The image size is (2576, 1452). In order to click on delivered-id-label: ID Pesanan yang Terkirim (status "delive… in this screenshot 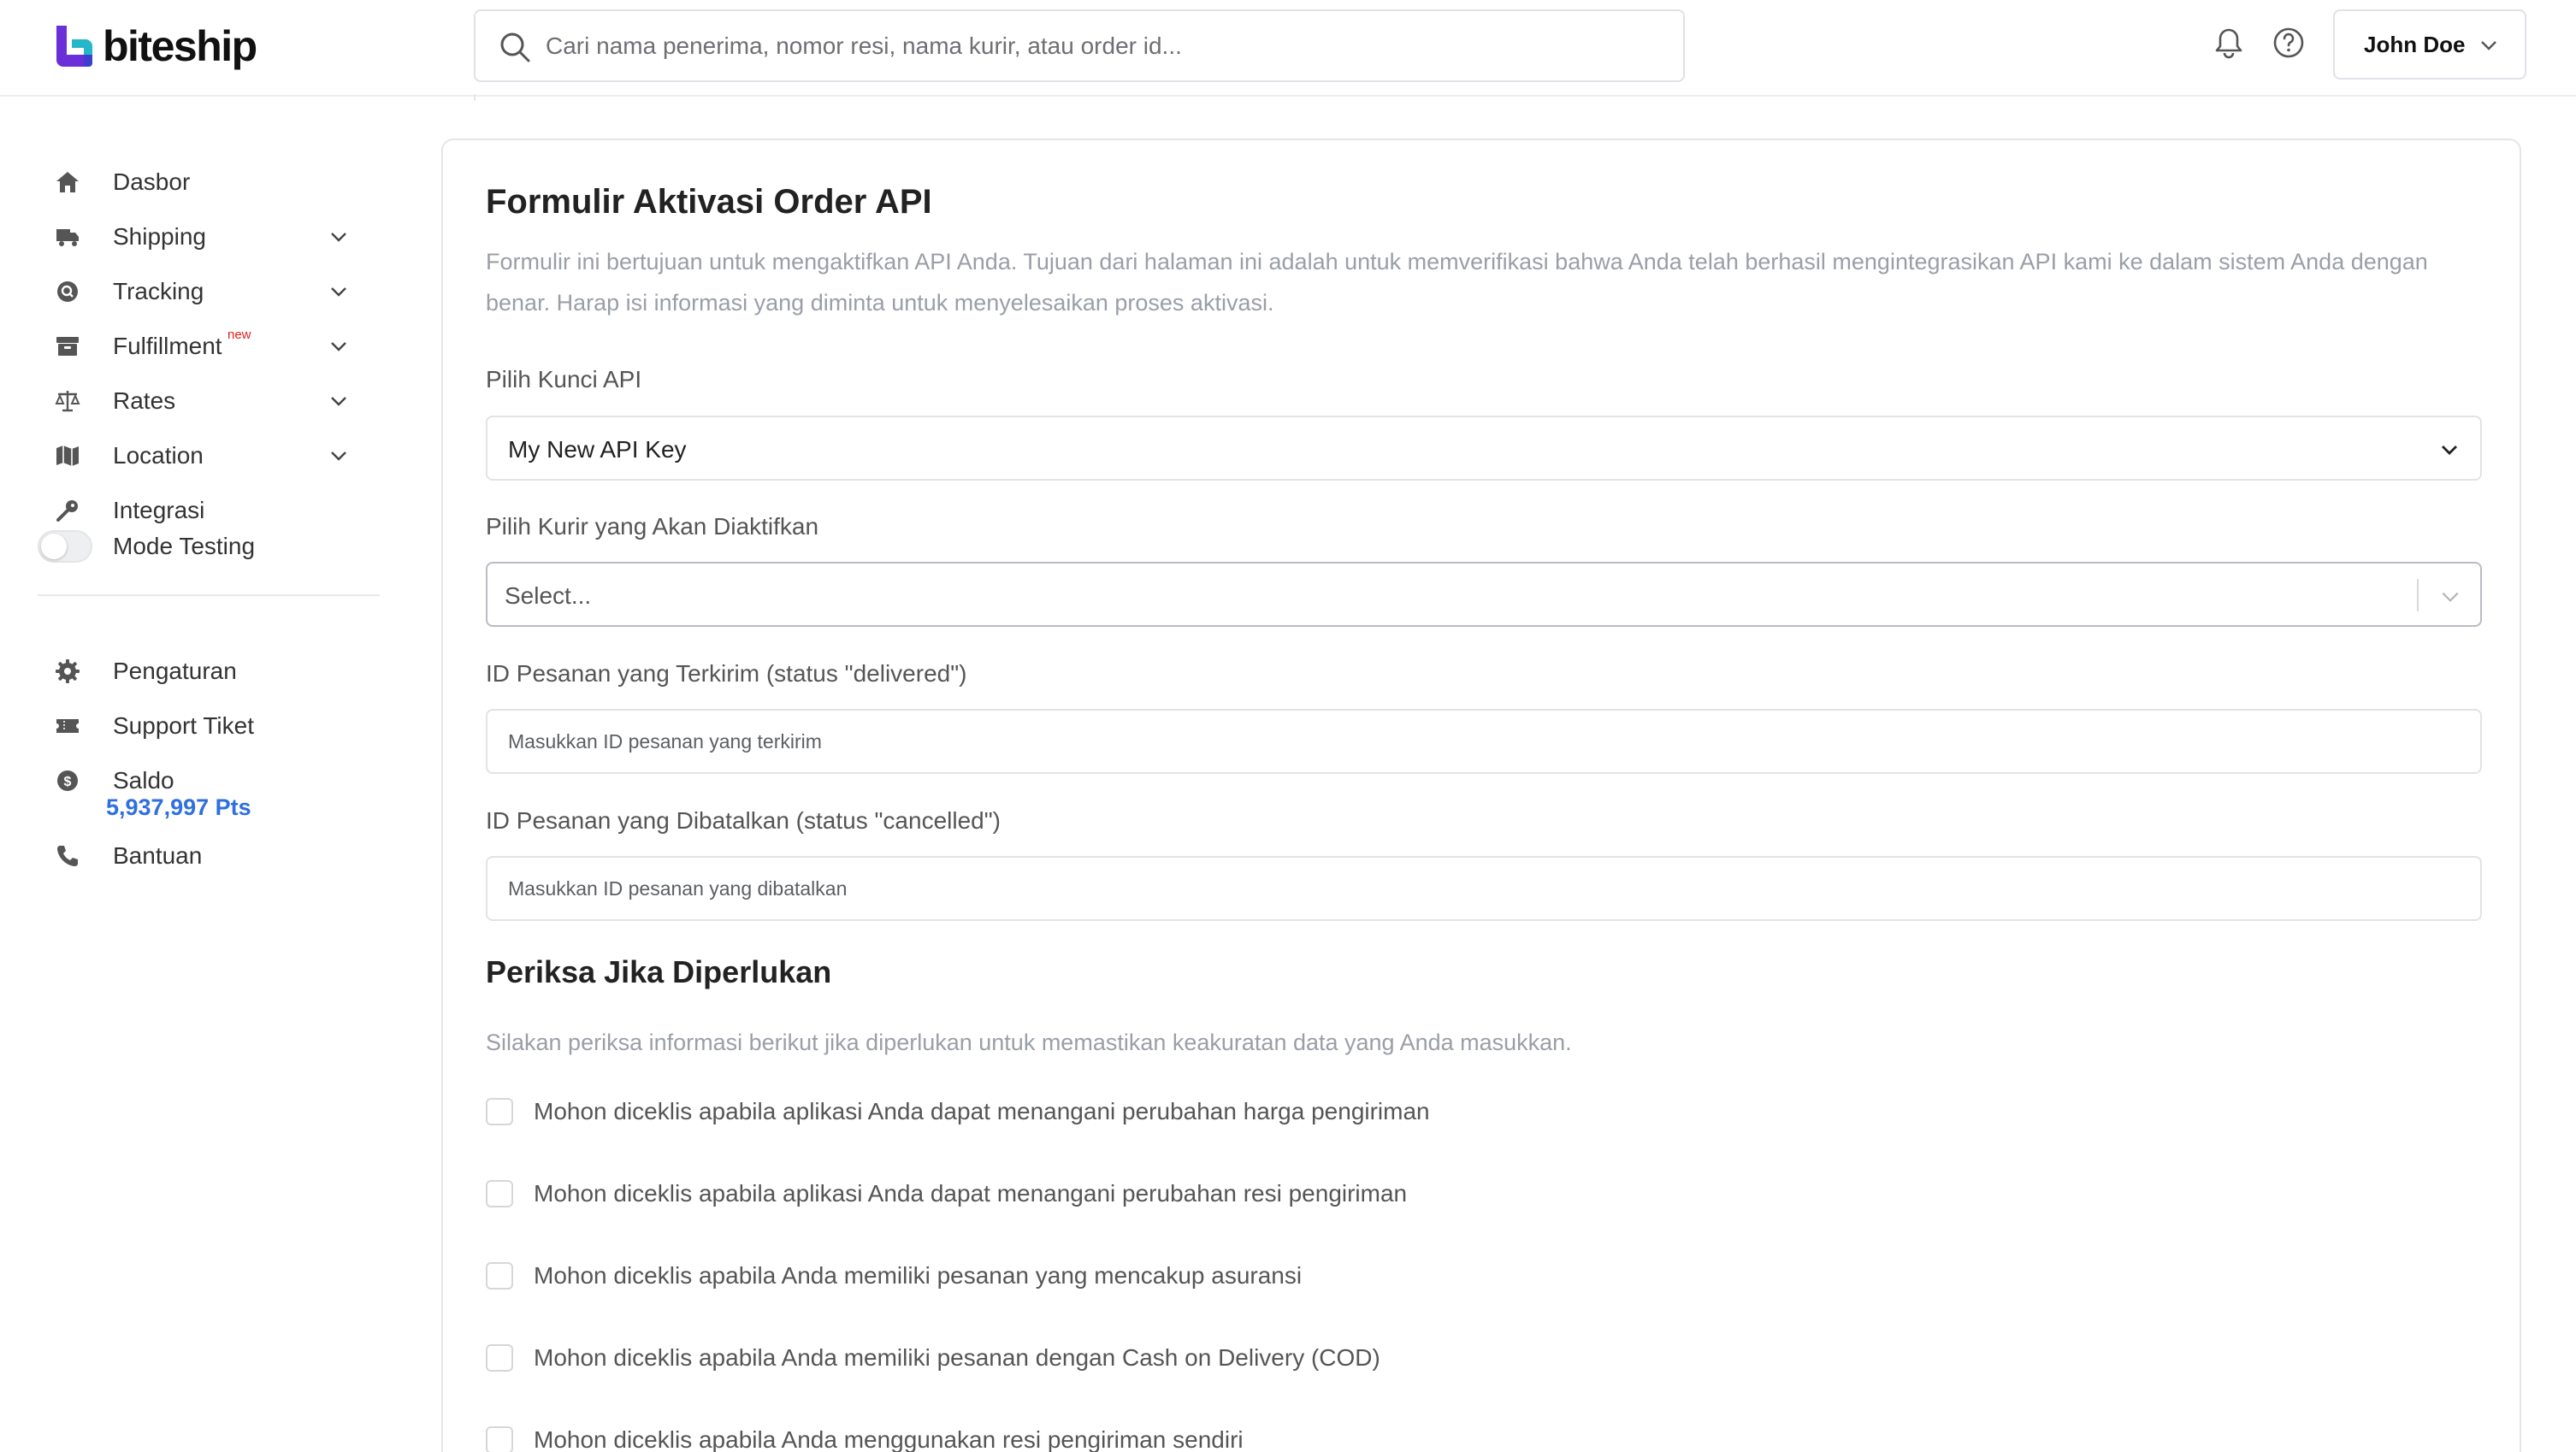, I will do `click(726, 673)`.